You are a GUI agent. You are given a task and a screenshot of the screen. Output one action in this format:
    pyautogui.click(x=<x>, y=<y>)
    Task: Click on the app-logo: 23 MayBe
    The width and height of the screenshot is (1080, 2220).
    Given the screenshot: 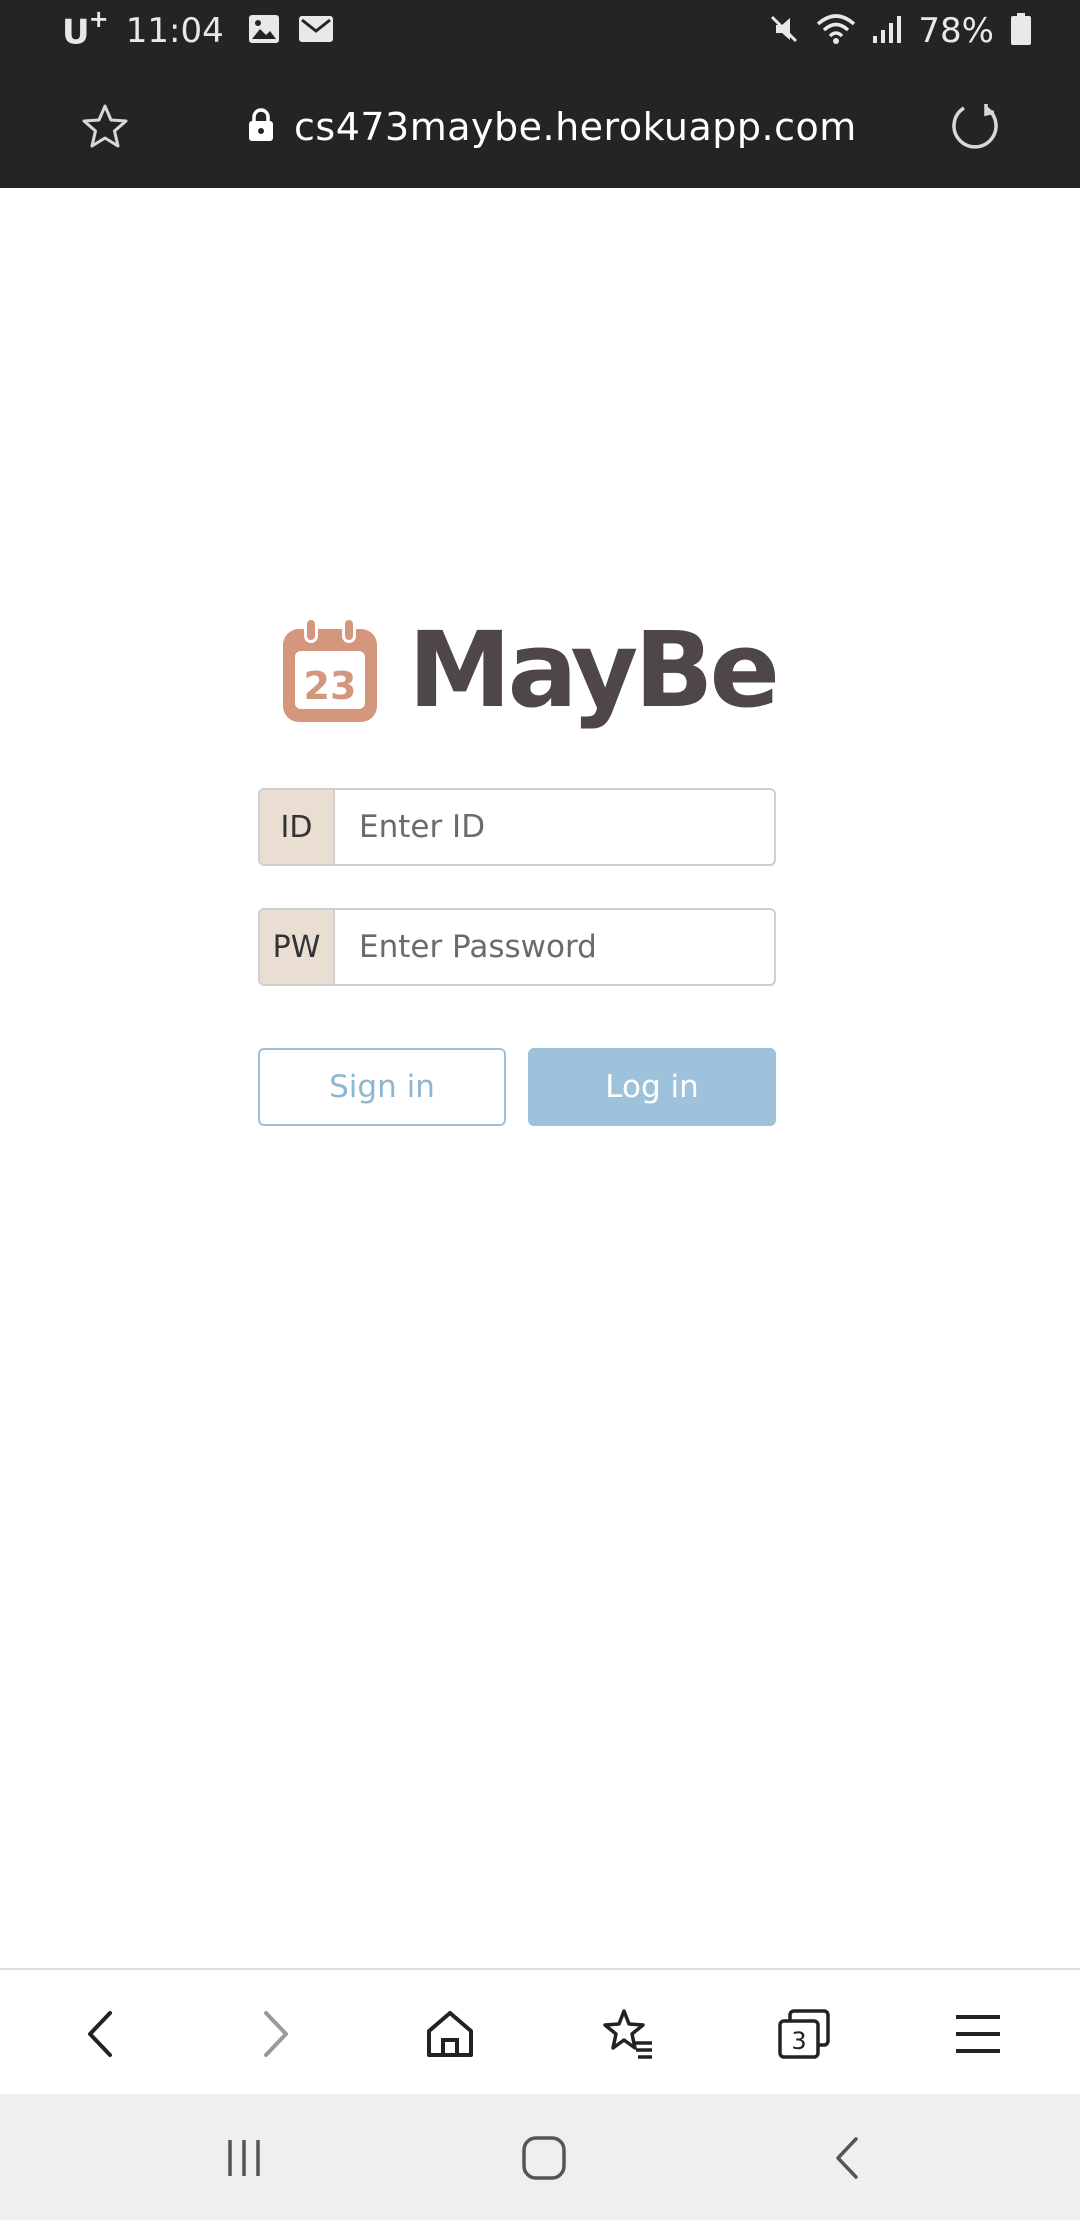 What is the action you would take?
    pyautogui.click(x=530, y=670)
    